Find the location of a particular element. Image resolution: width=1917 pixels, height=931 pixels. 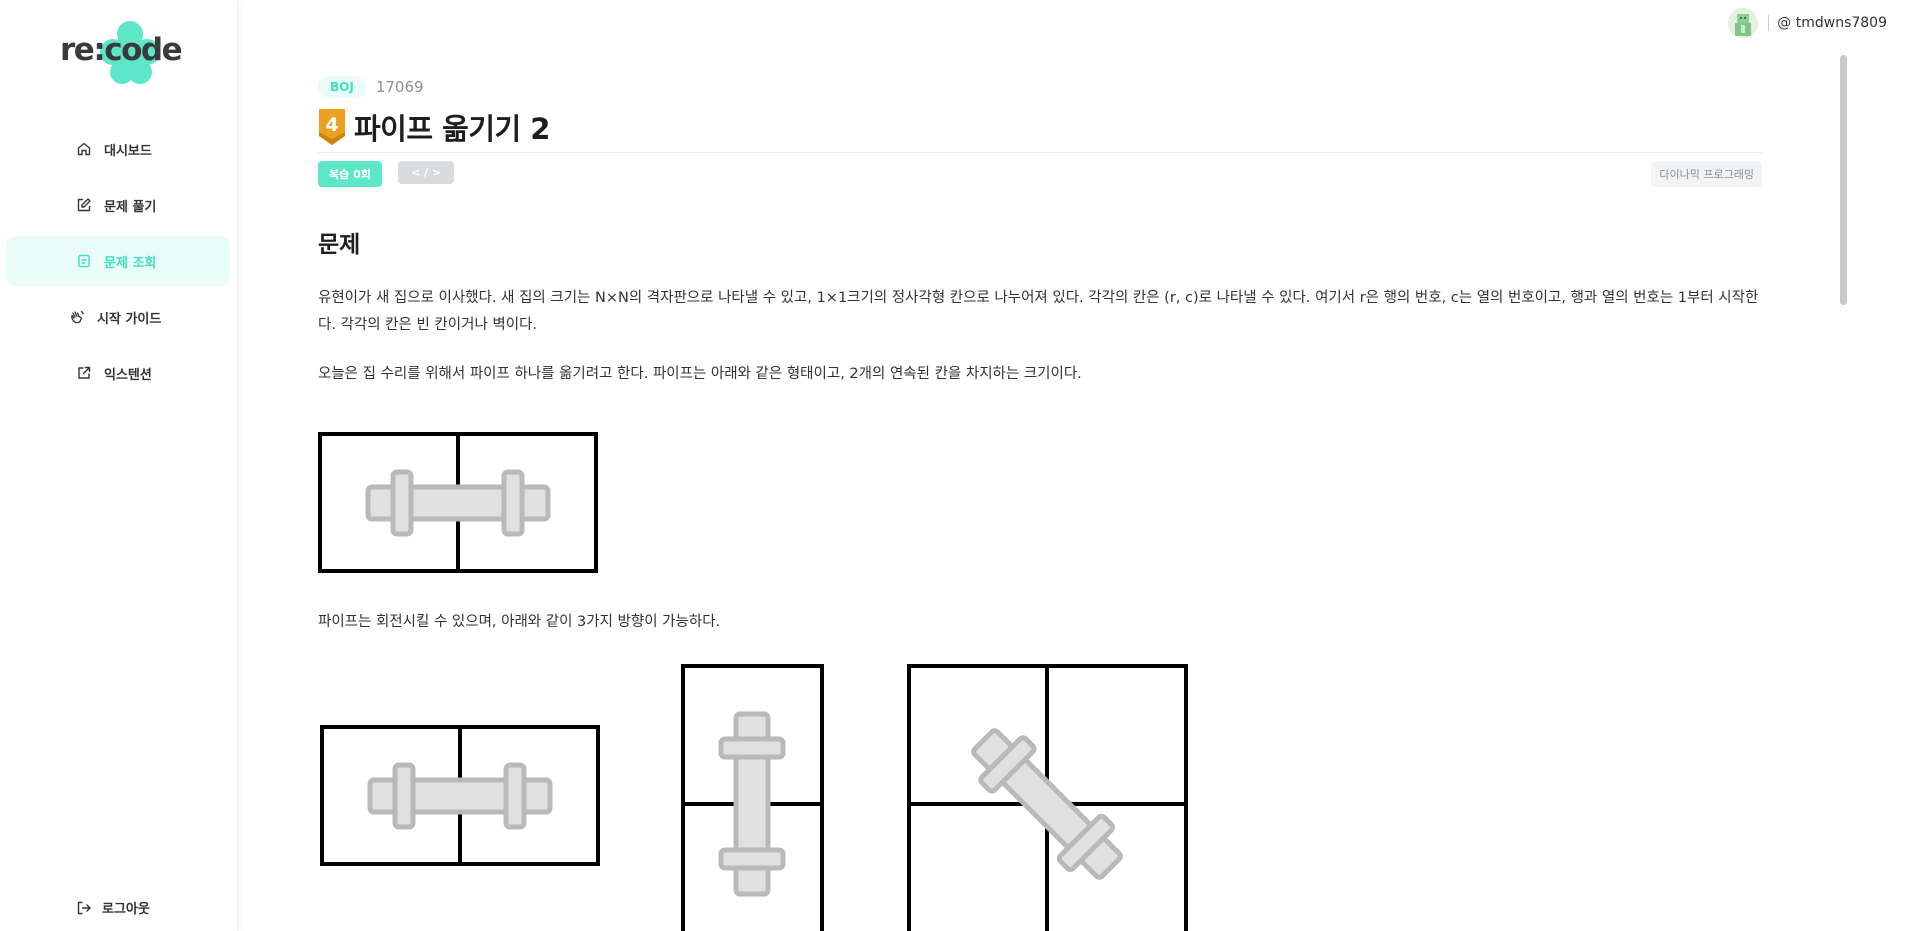

sidebar-item-guide: 시작 가이드 is located at coordinates (118, 317).